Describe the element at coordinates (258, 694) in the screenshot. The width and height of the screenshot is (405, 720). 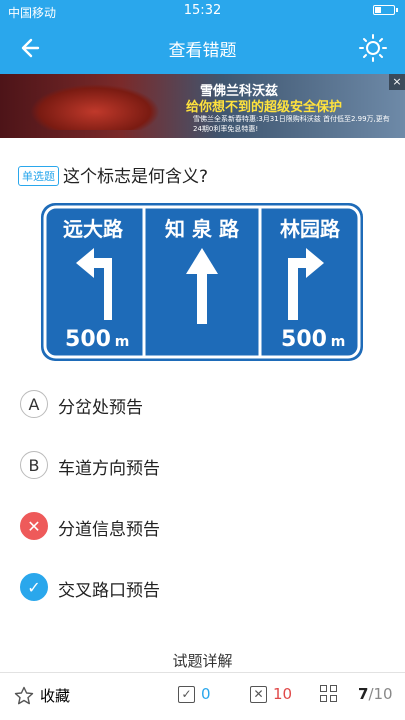
I see `x-box-icon: ✕` at that location.